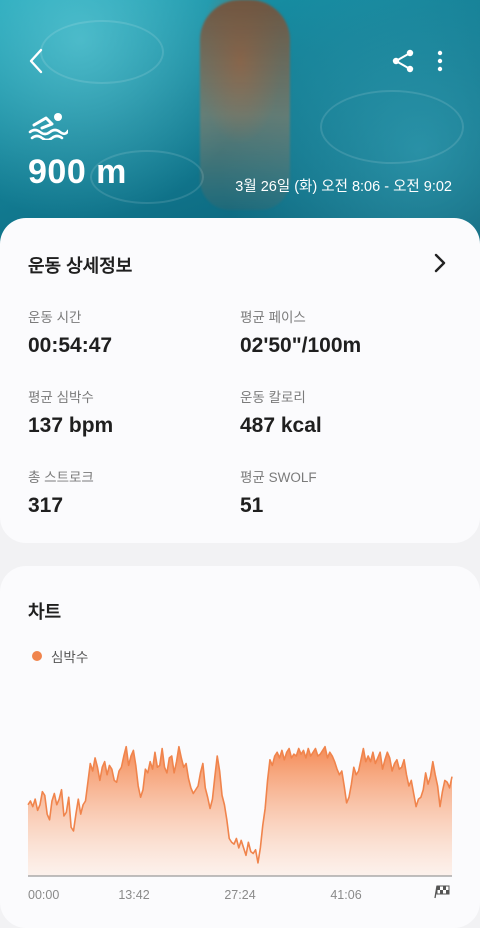 This screenshot has height=928, width=480. What do you see at coordinates (301, 345) in the screenshot?
I see `metric-value: 02'50"/100m` at bounding box center [301, 345].